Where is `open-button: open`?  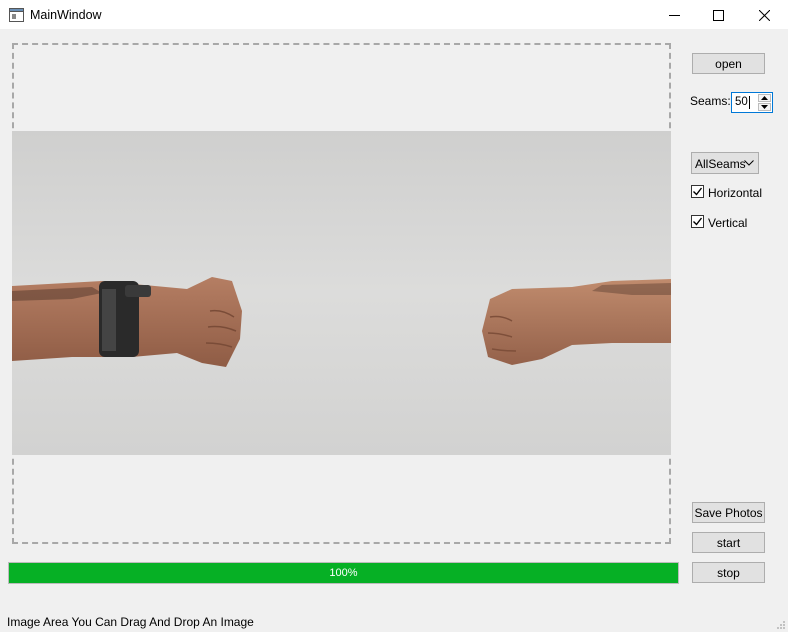
open-button: open is located at coordinates (728, 63).